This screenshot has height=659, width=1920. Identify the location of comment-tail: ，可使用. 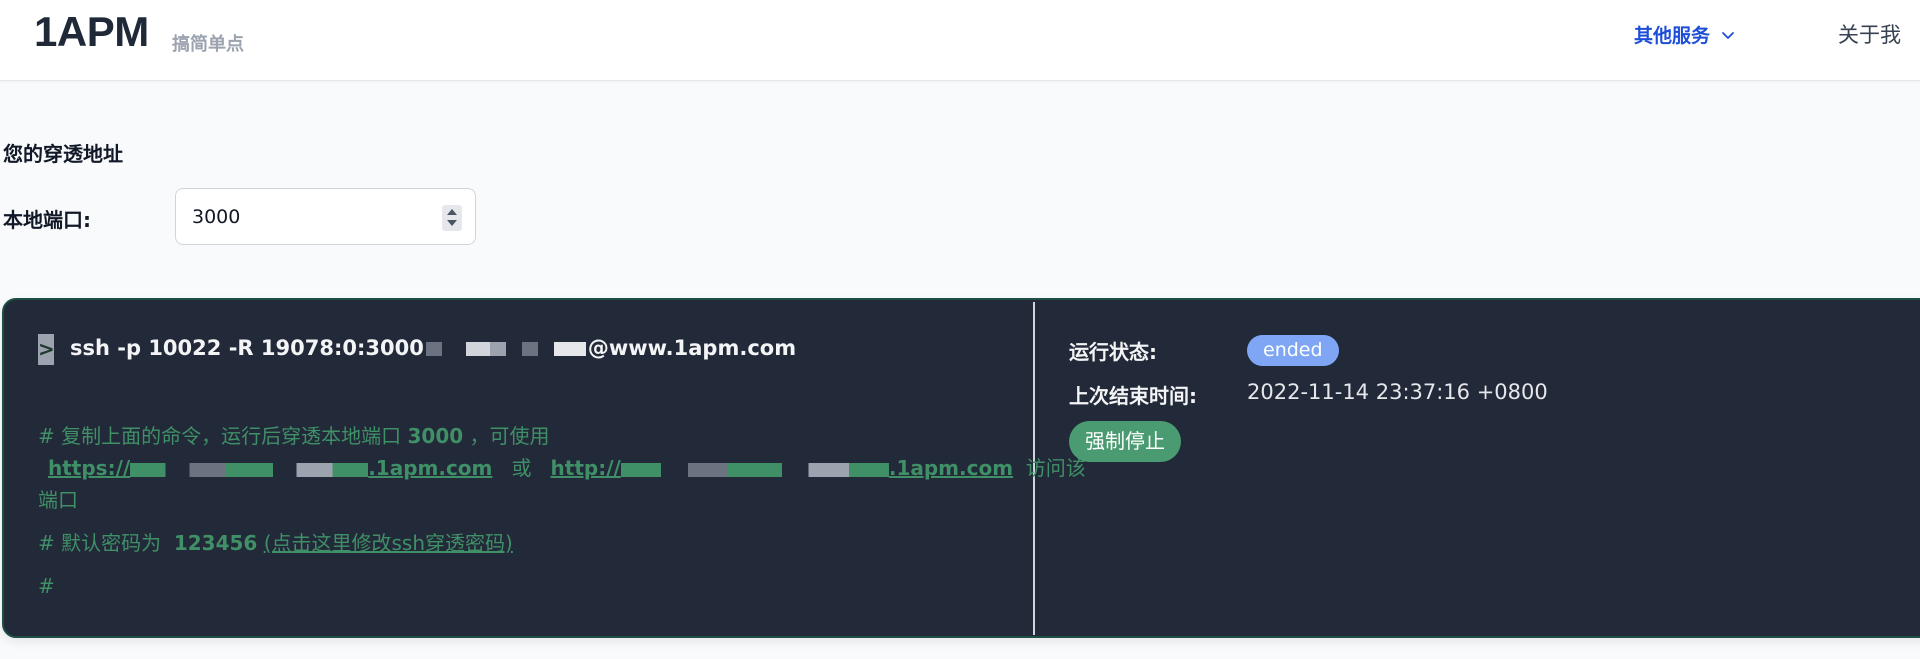
(509, 436).